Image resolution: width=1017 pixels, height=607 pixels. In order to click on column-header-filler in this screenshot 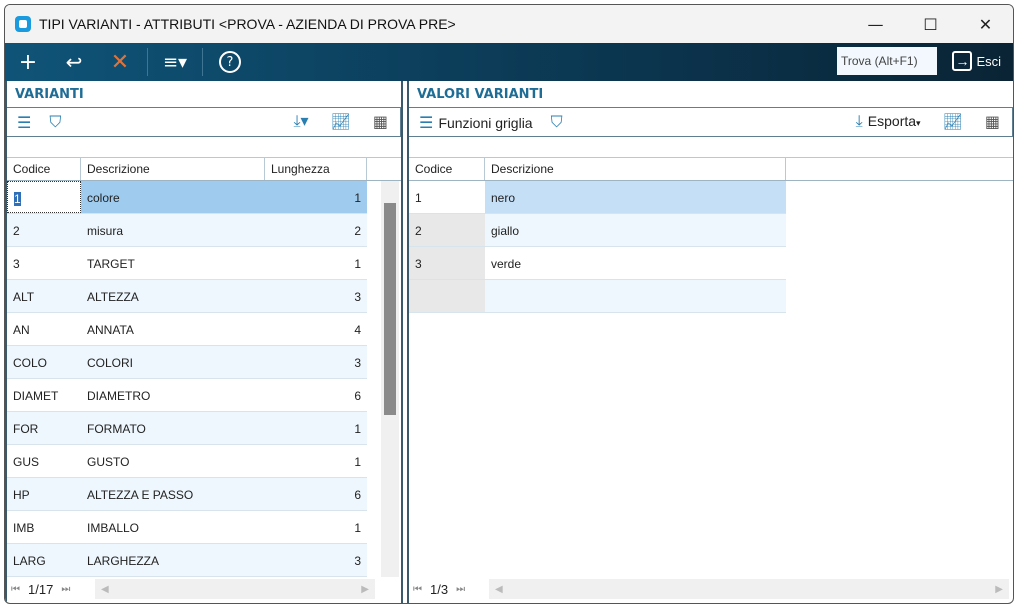, I will do `click(384, 169)`.